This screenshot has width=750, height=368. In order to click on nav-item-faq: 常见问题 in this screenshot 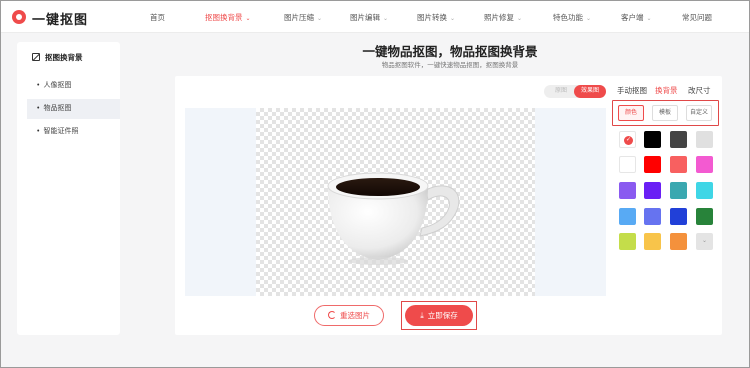, I will do `click(697, 17)`.